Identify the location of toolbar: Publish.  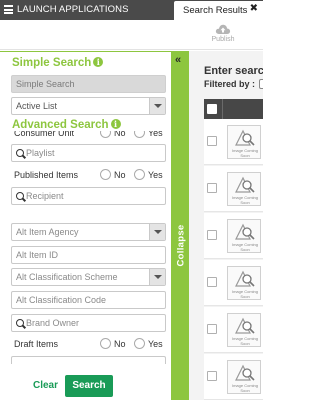
(131, 35).